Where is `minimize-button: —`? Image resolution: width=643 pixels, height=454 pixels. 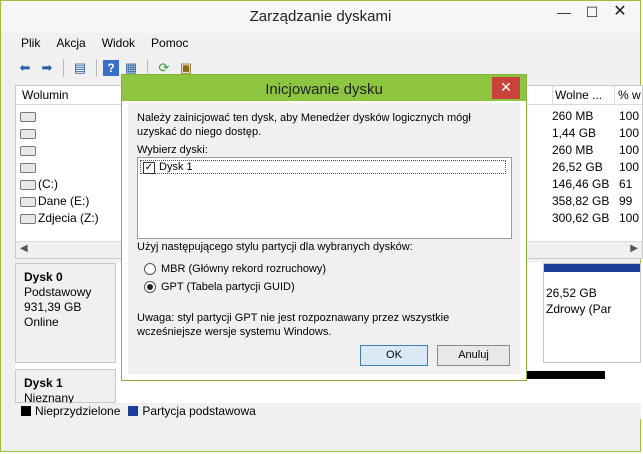
minimize-button: — is located at coordinates (564, 13).